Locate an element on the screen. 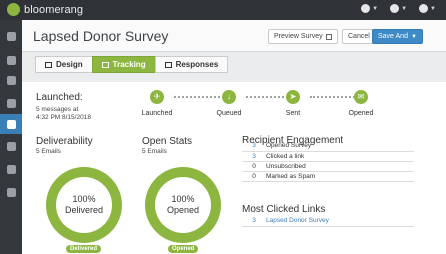 The width and height of the screenshot is (446, 254). table-row: 0 Unsubscribed is located at coordinates (328, 166).